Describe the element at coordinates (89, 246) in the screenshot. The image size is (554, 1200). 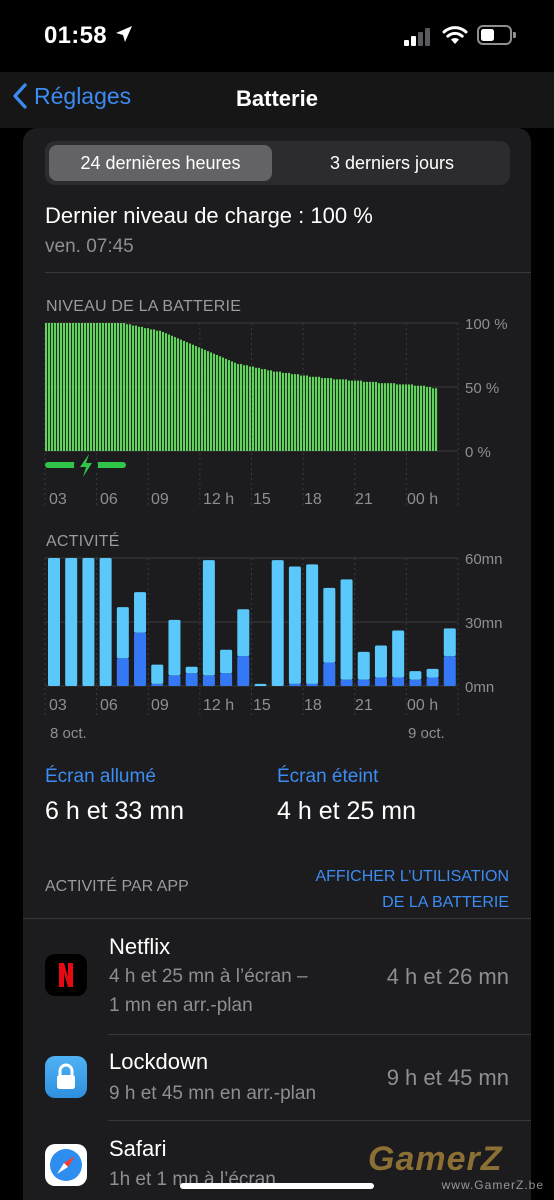
I see `last-charge-date: ven. 07:45` at that location.